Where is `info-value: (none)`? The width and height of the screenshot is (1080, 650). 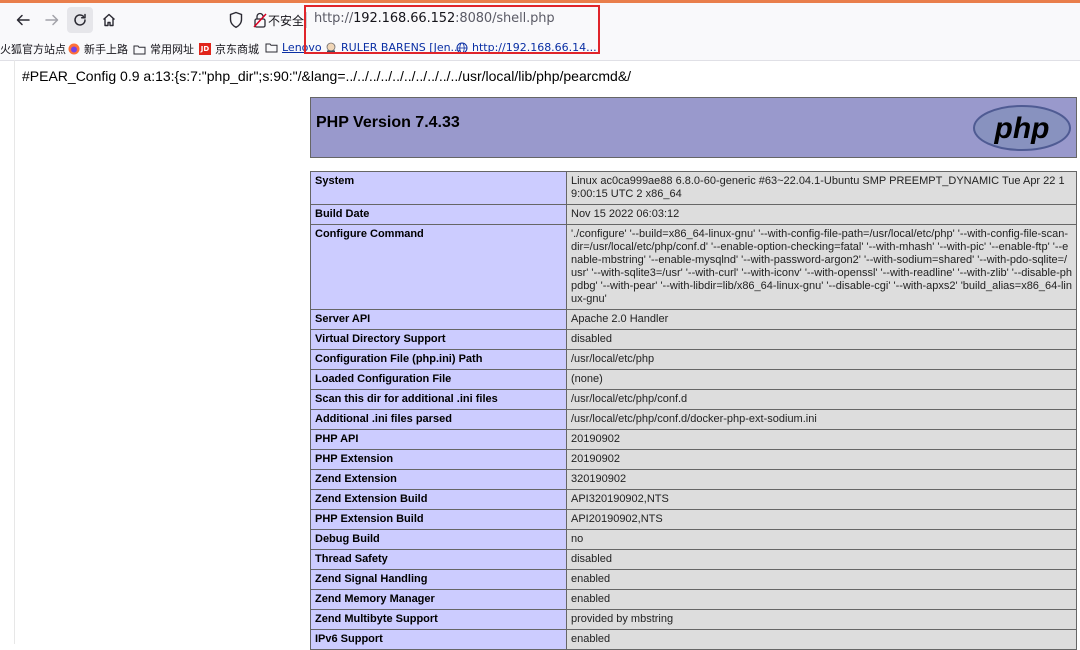 info-value: (none) is located at coordinates (821, 379).